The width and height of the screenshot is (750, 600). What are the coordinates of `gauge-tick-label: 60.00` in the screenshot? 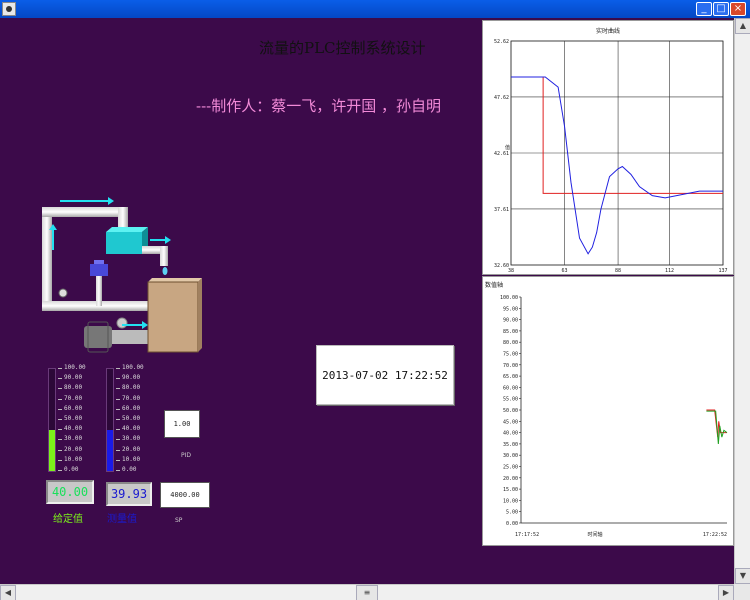 It's located at (131, 408).